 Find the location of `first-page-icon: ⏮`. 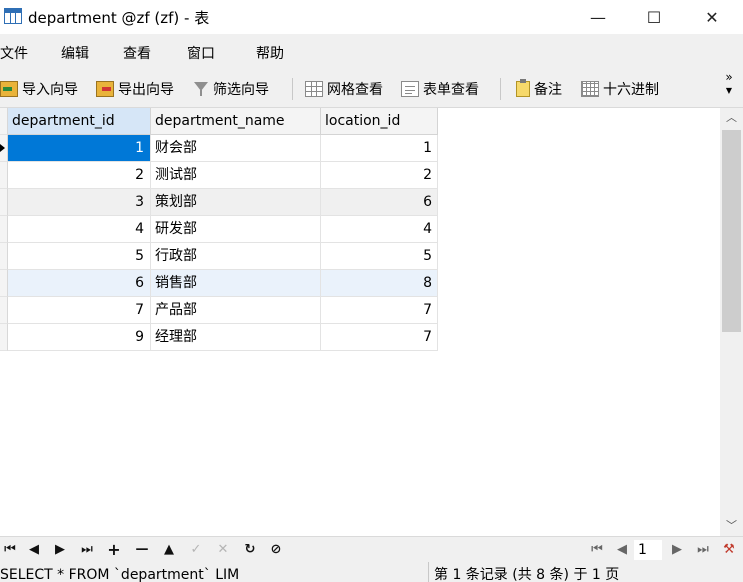

first-page-icon: ⏮ is located at coordinates (597, 550).